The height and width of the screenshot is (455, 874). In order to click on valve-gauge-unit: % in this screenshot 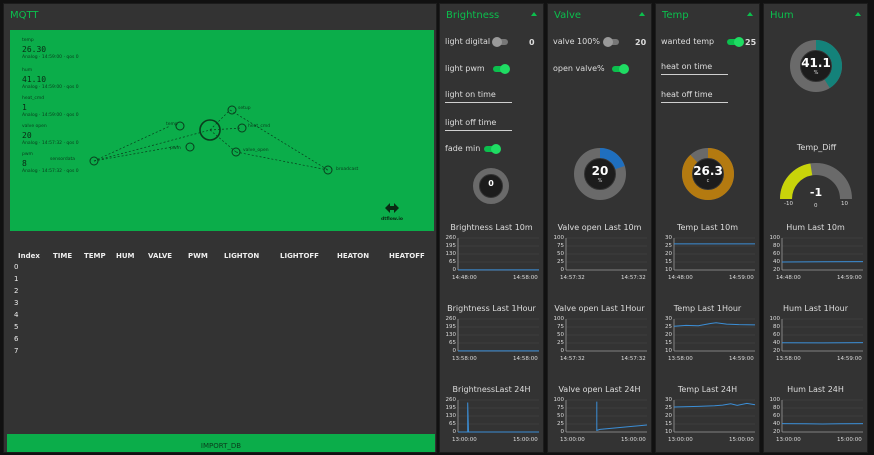, I will do `click(600, 181)`.